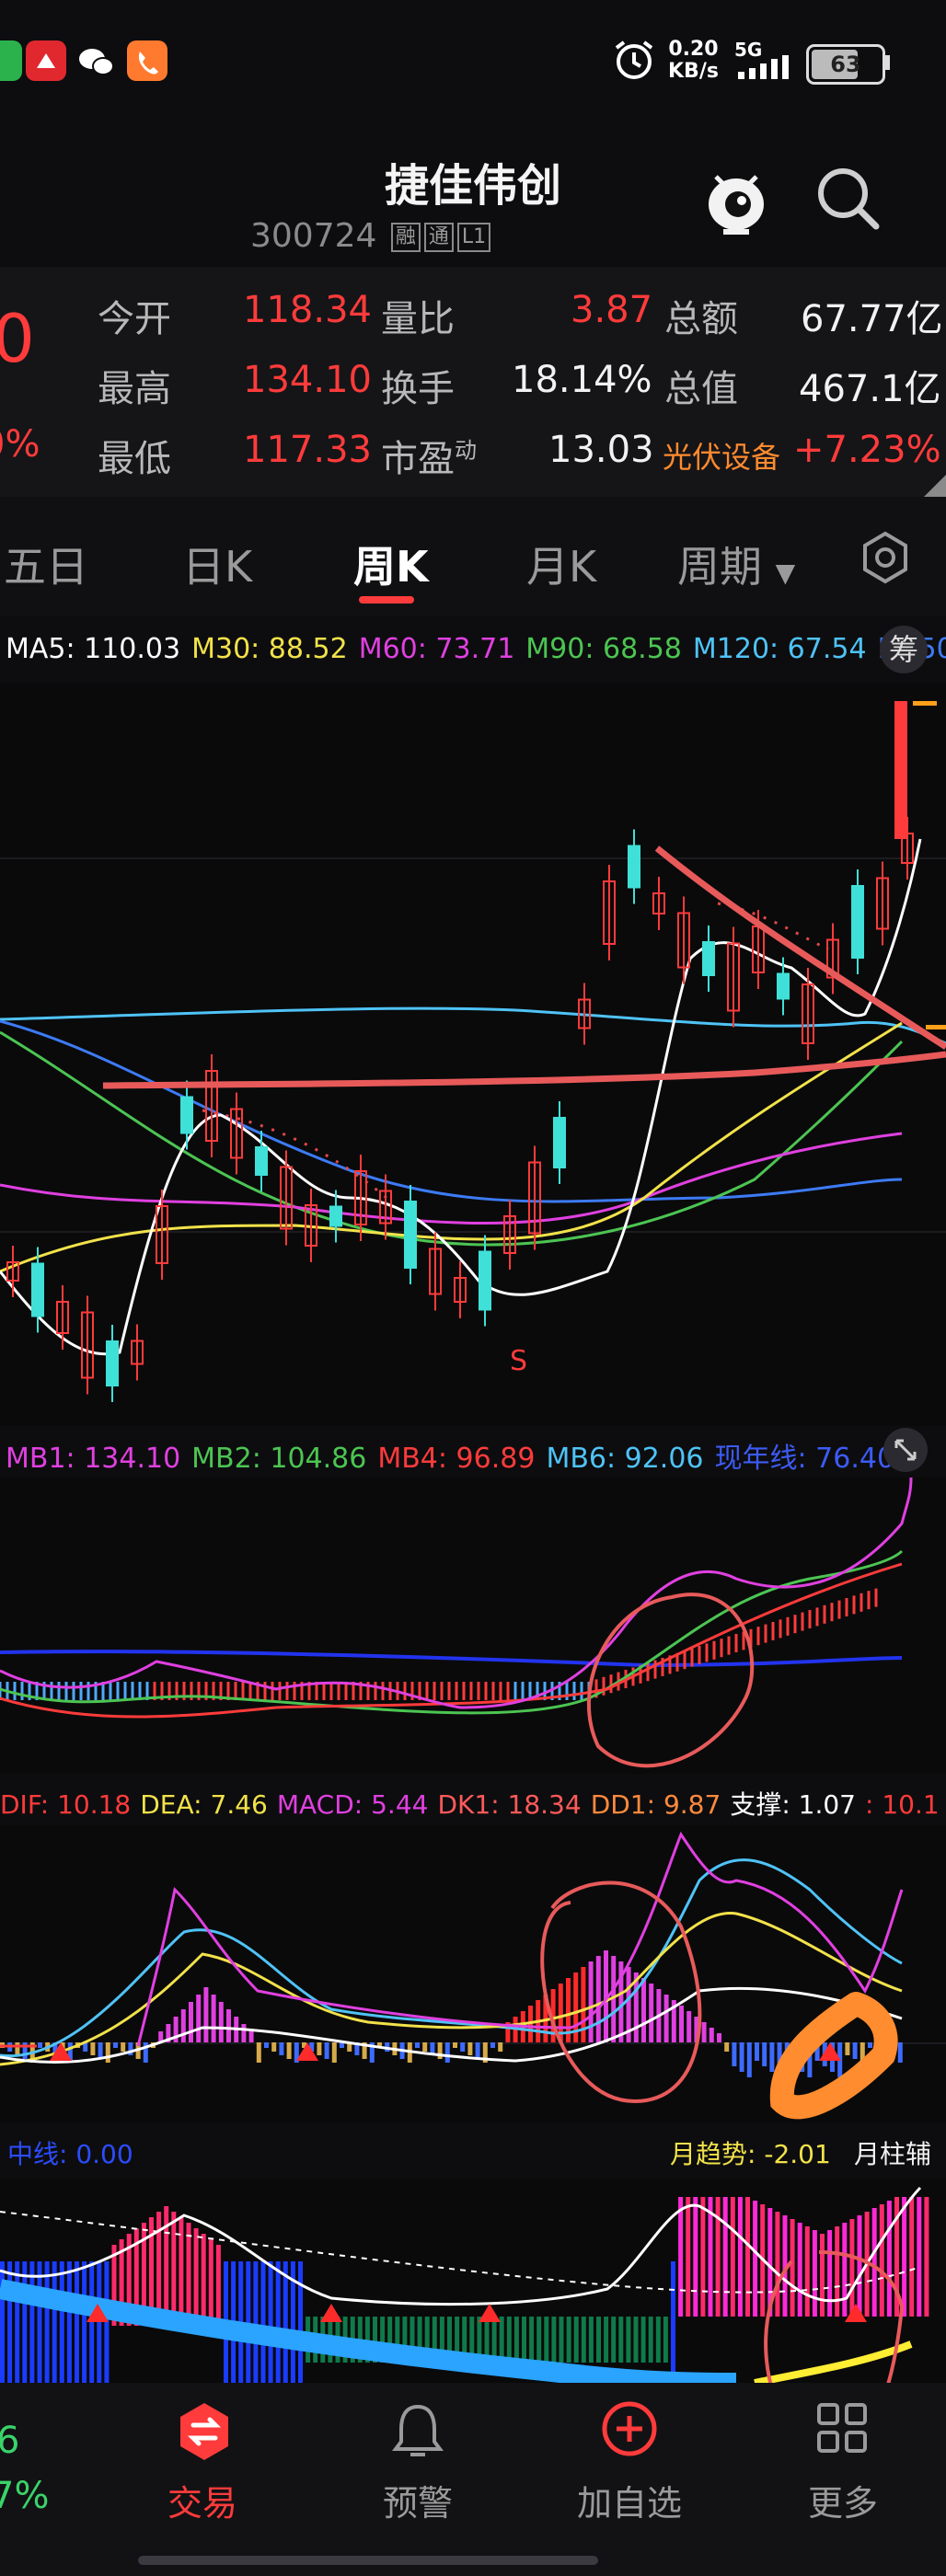  I want to click on robot-assistant-icon, so click(736, 199).